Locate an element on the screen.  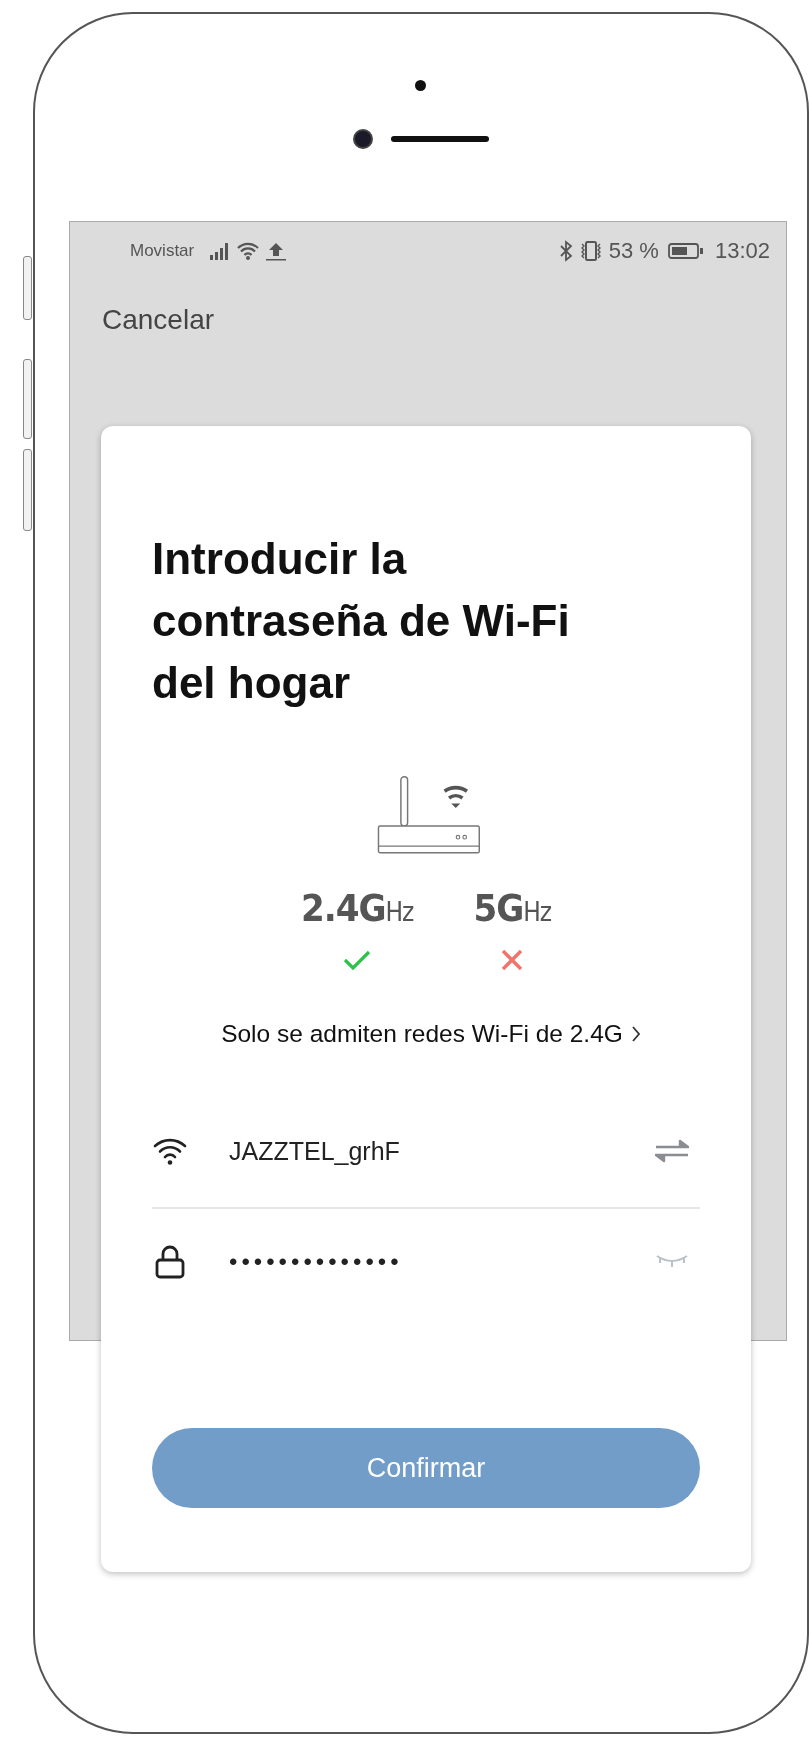
camera-lens is located at coordinates (363, 139).